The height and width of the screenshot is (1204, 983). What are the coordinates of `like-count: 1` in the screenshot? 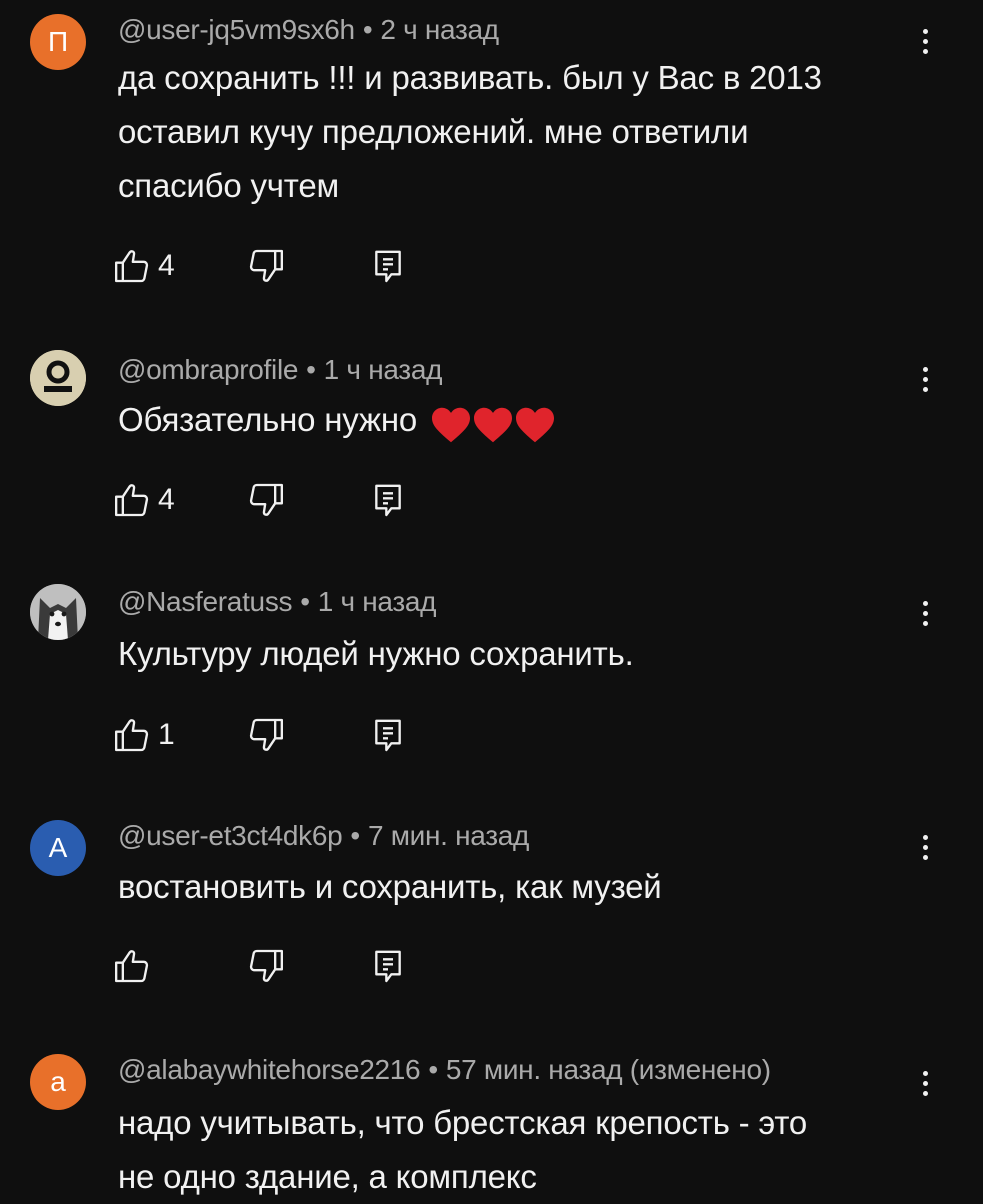 It's located at (166, 734).